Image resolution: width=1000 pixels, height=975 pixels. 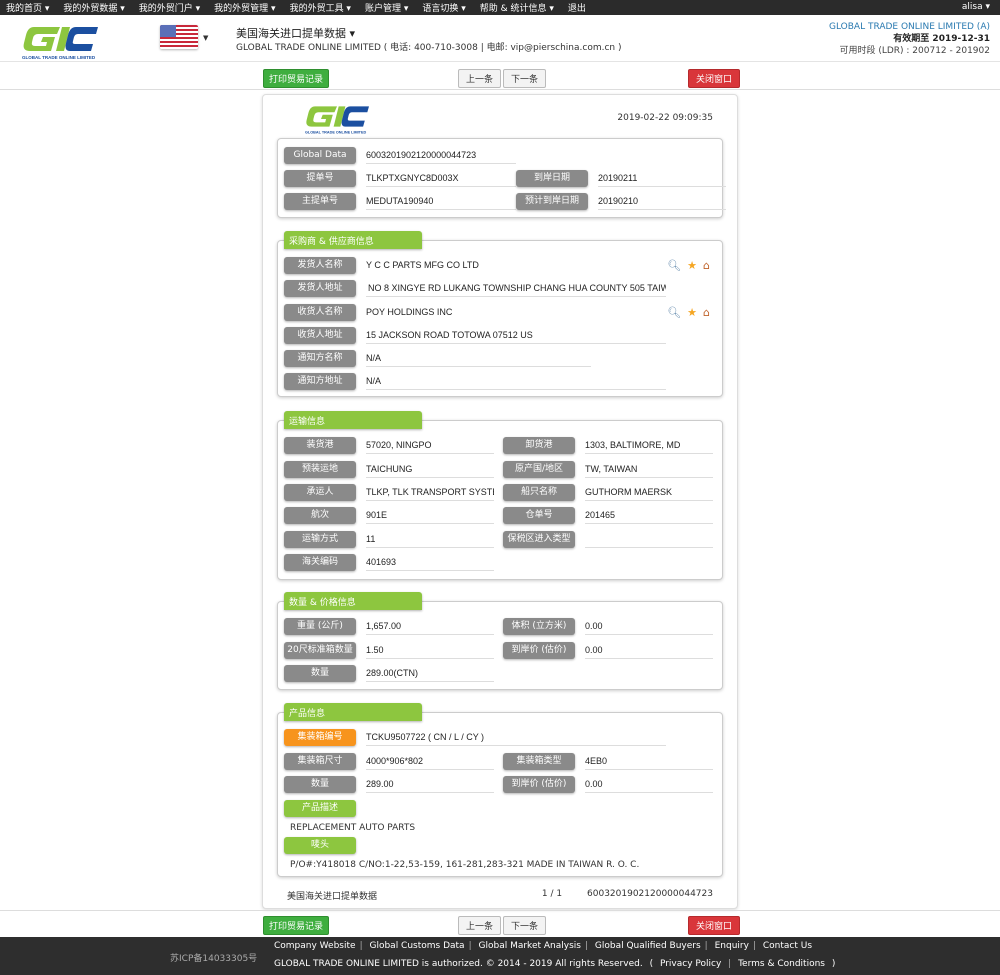 I want to click on consignee-actions: 🔍︎ ★ ⌂, so click(x=688, y=312).